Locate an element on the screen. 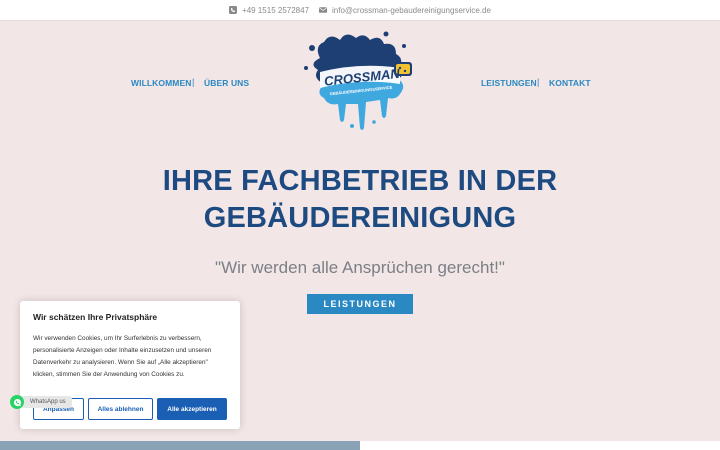 Image resolution: width=720 pixels, height=450 pixels. email-address: info@crossman-gebaudereinigungservice.de is located at coordinates (411, 10).